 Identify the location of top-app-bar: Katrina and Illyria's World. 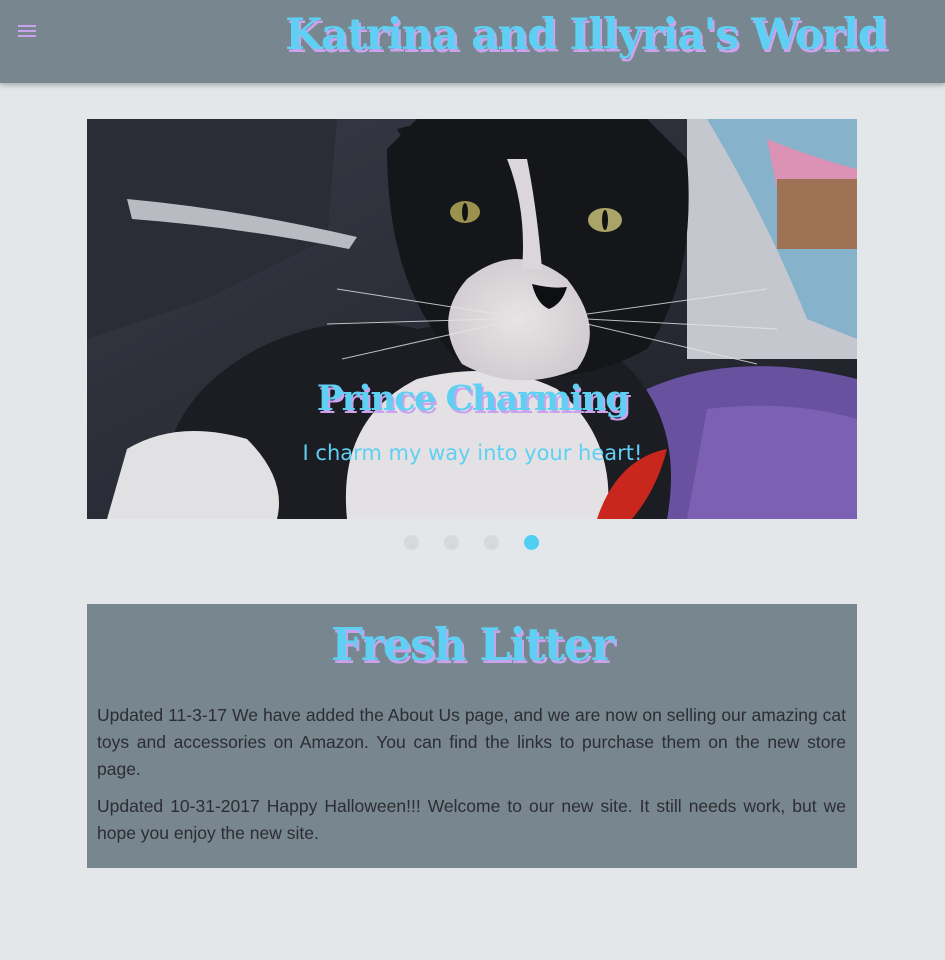
(472, 41).